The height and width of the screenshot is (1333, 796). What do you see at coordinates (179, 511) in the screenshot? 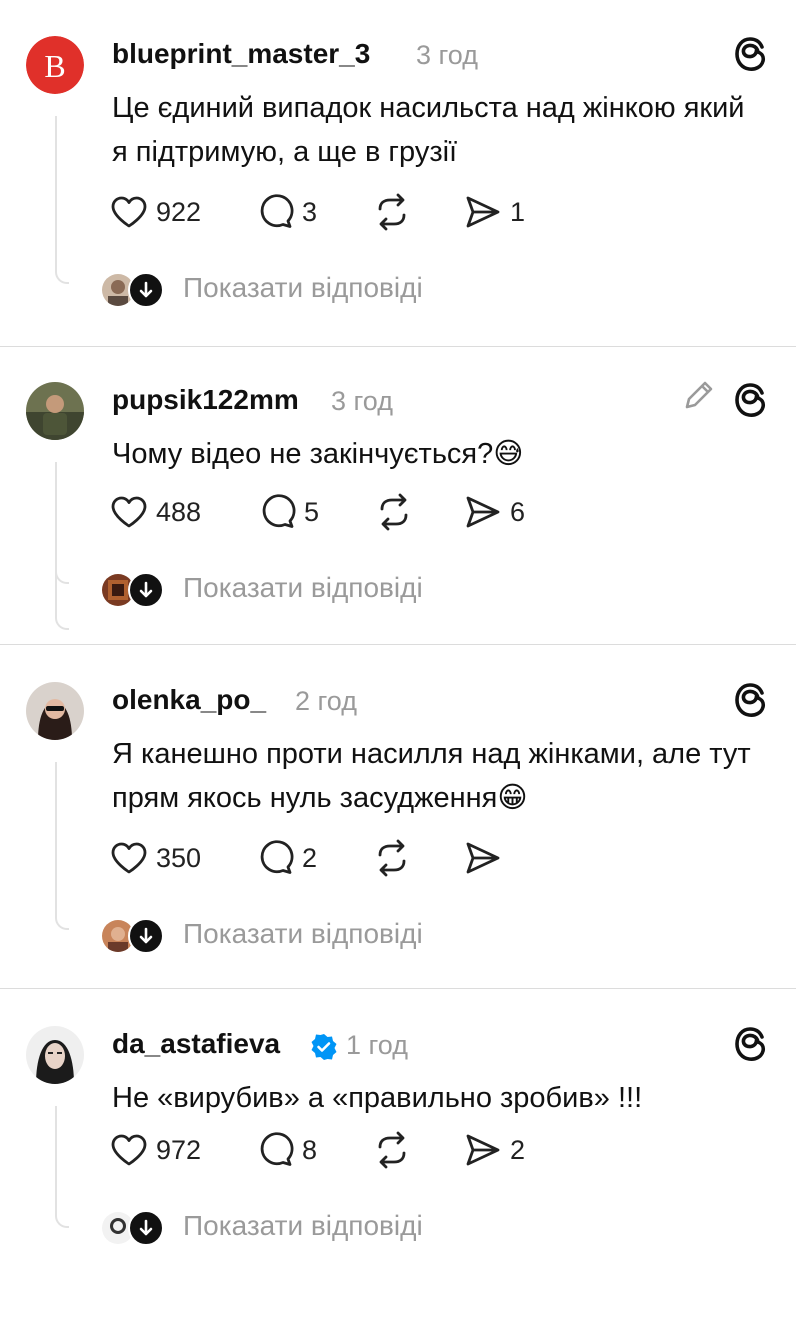
I see `like-count: 488` at bounding box center [179, 511].